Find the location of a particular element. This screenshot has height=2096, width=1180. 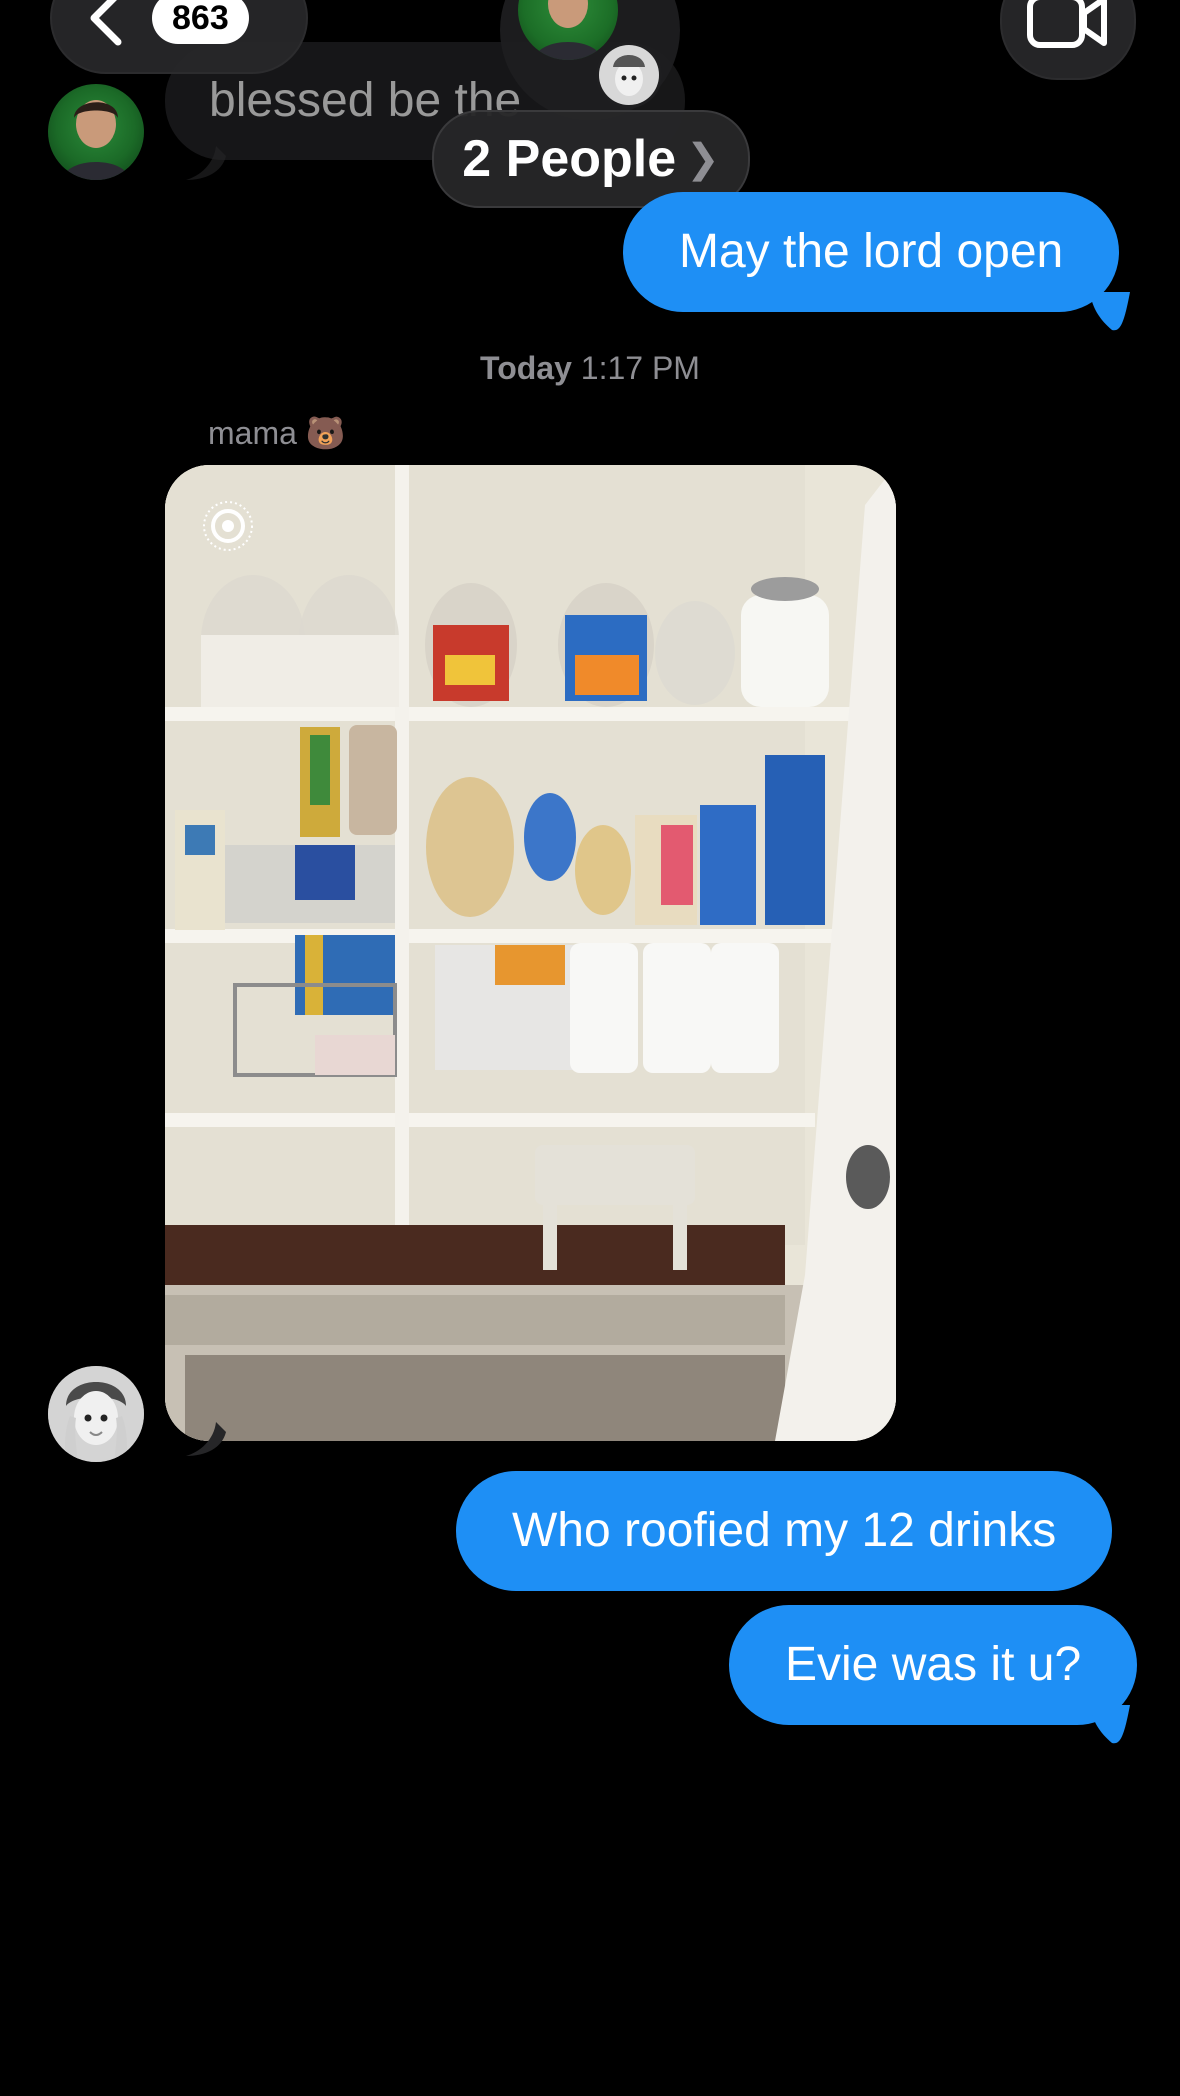

unread-count-badge: 863 is located at coordinates (200, 22).